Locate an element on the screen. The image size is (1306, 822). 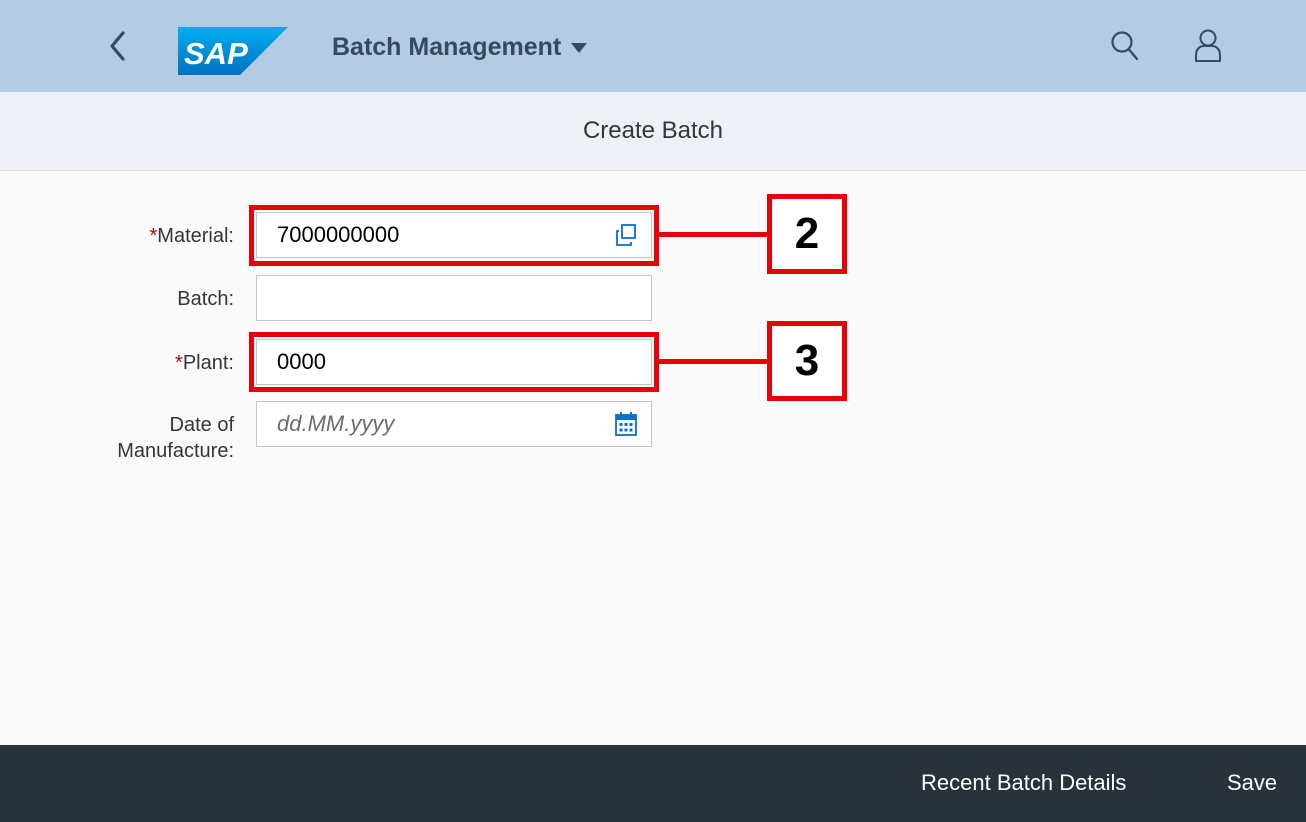
search-icon is located at coordinates (1125, 46).